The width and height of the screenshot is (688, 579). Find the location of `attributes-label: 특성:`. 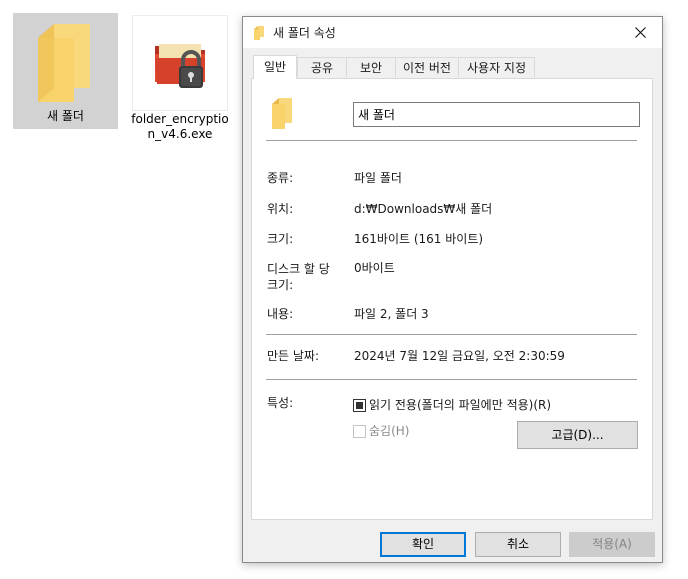

attributes-label: 특성: is located at coordinates (280, 403).